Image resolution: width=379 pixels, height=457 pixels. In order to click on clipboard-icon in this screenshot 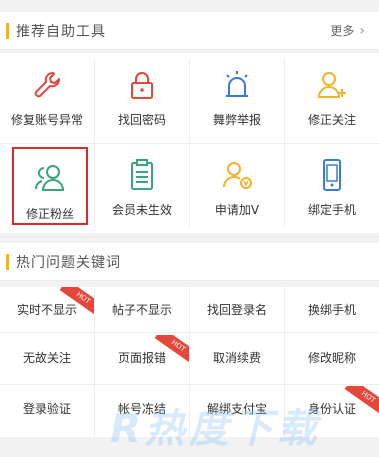, I will do `click(142, 174)`.